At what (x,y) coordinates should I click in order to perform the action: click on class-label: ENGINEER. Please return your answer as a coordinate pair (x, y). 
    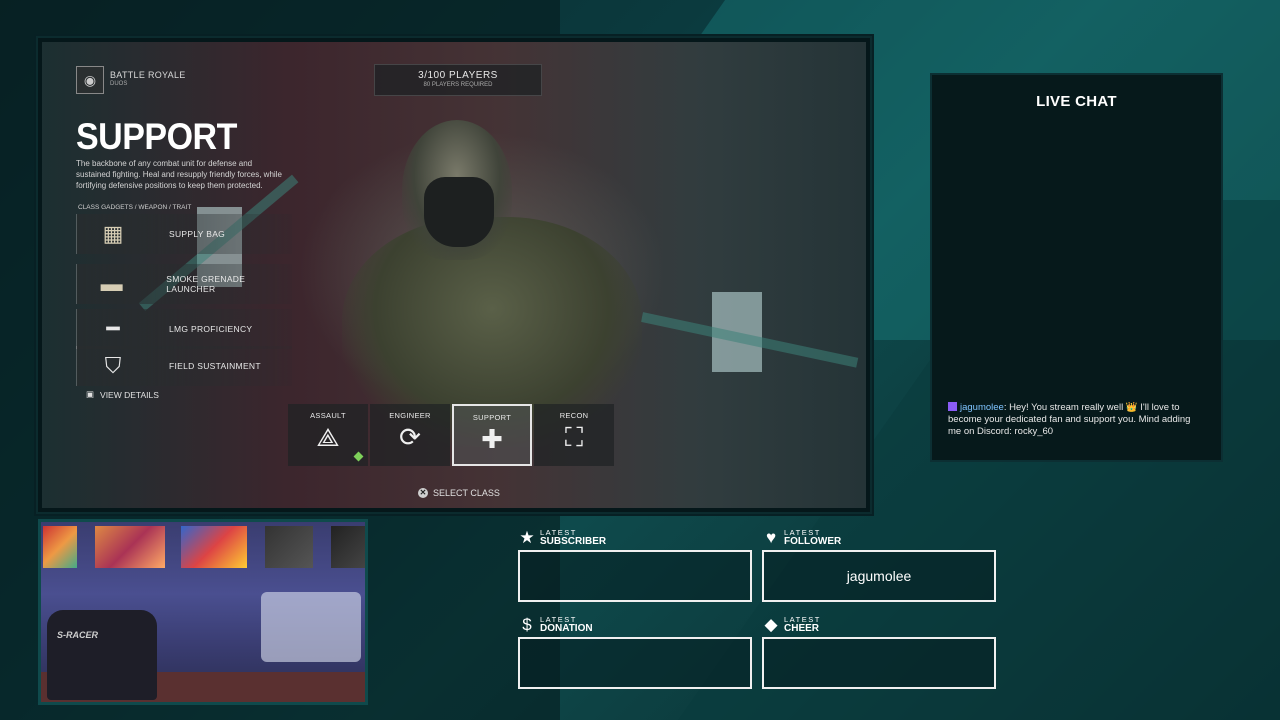
    Looking at the image, I should click on (410, 415).